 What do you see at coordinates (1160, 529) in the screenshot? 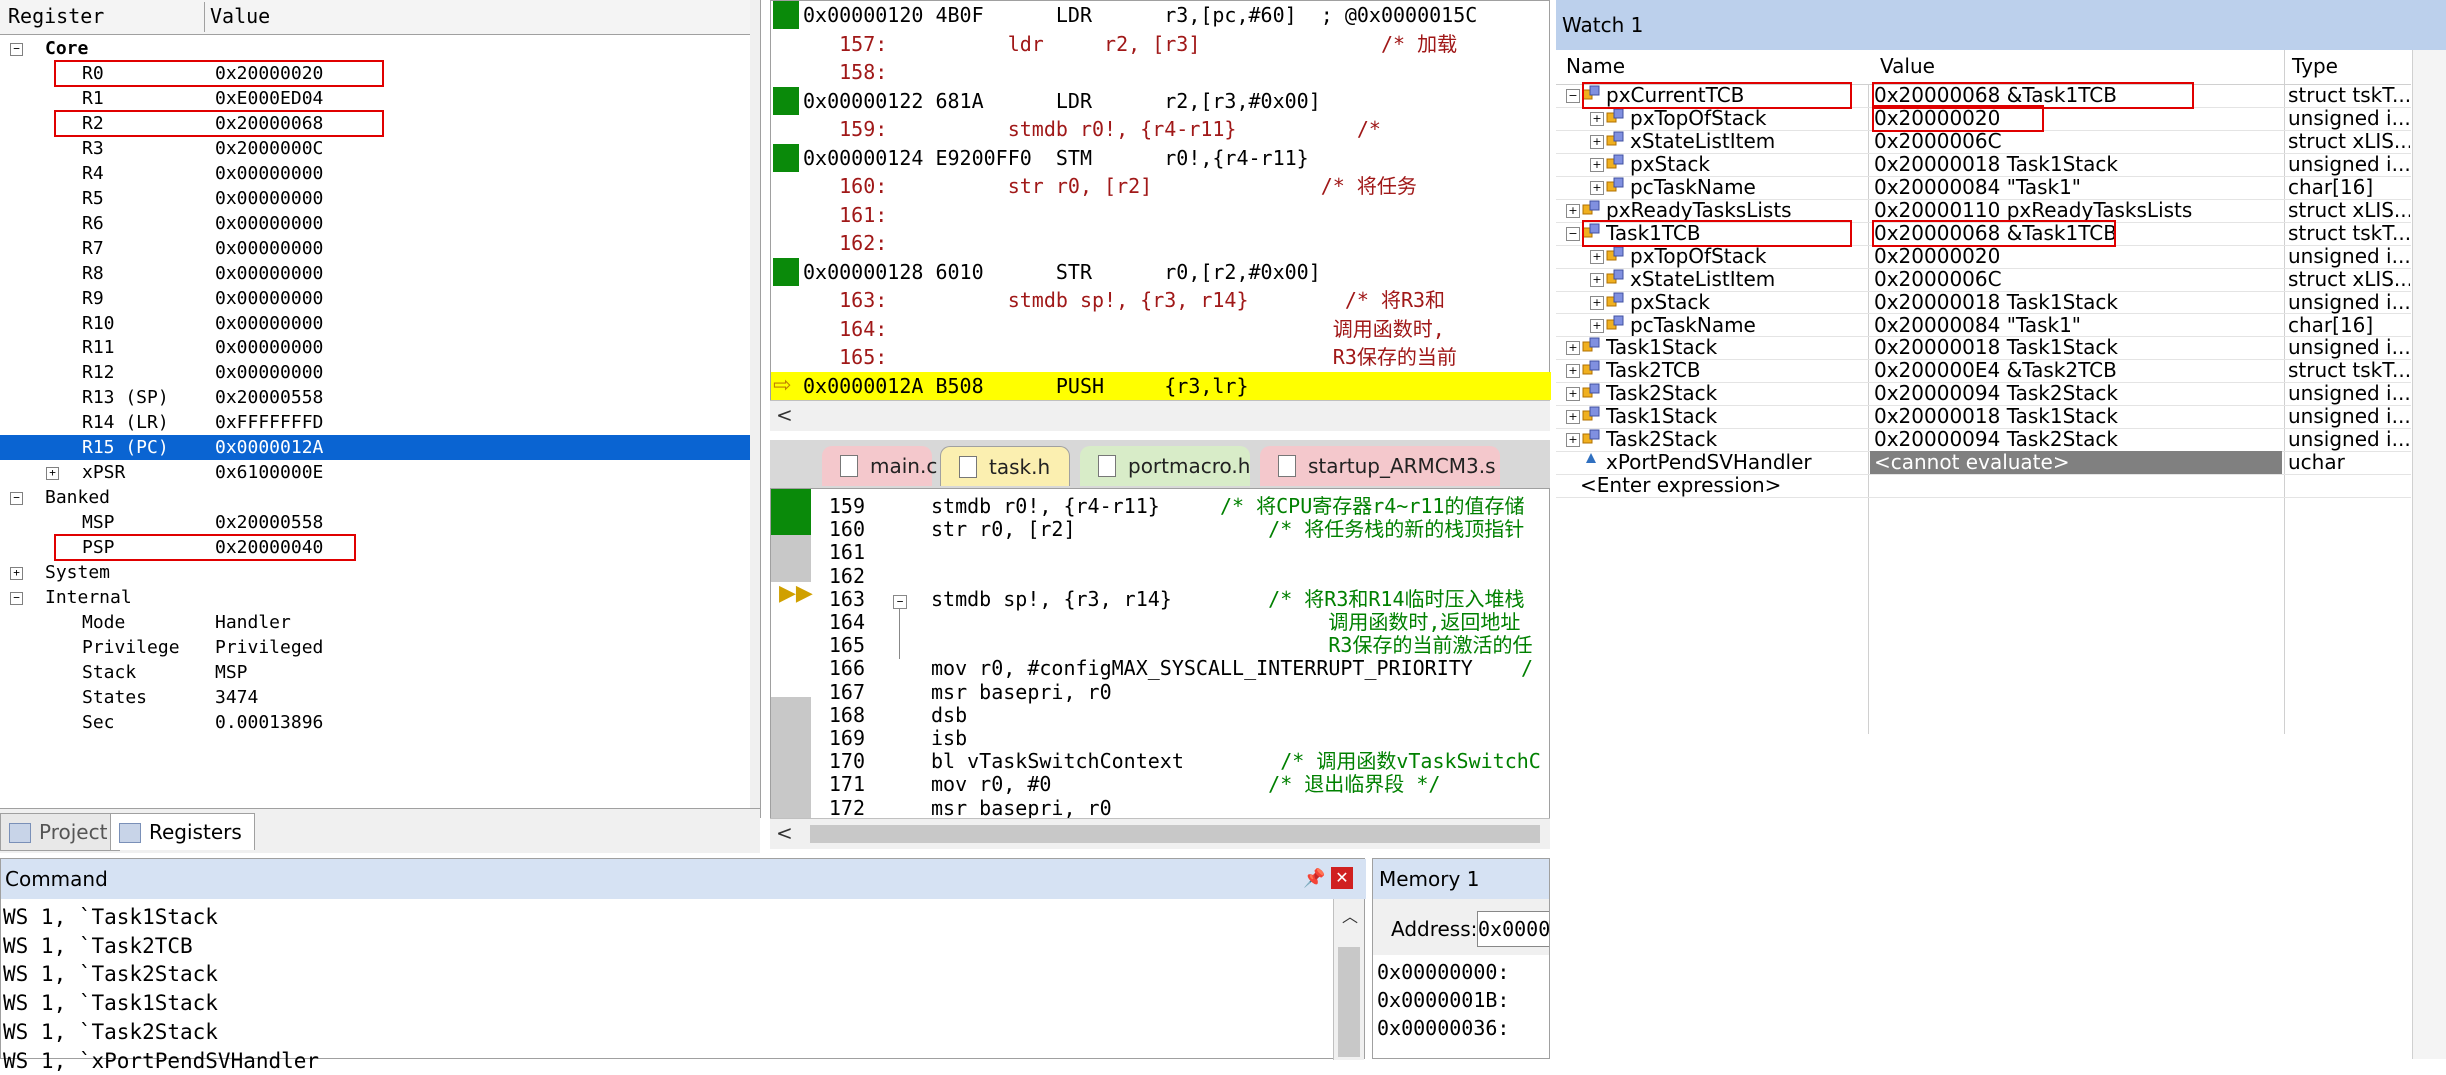
I see `source-line: 160str r0, [r2] /* 将任务栈的新的栈顶指针` at bounding box center [1160, 529].